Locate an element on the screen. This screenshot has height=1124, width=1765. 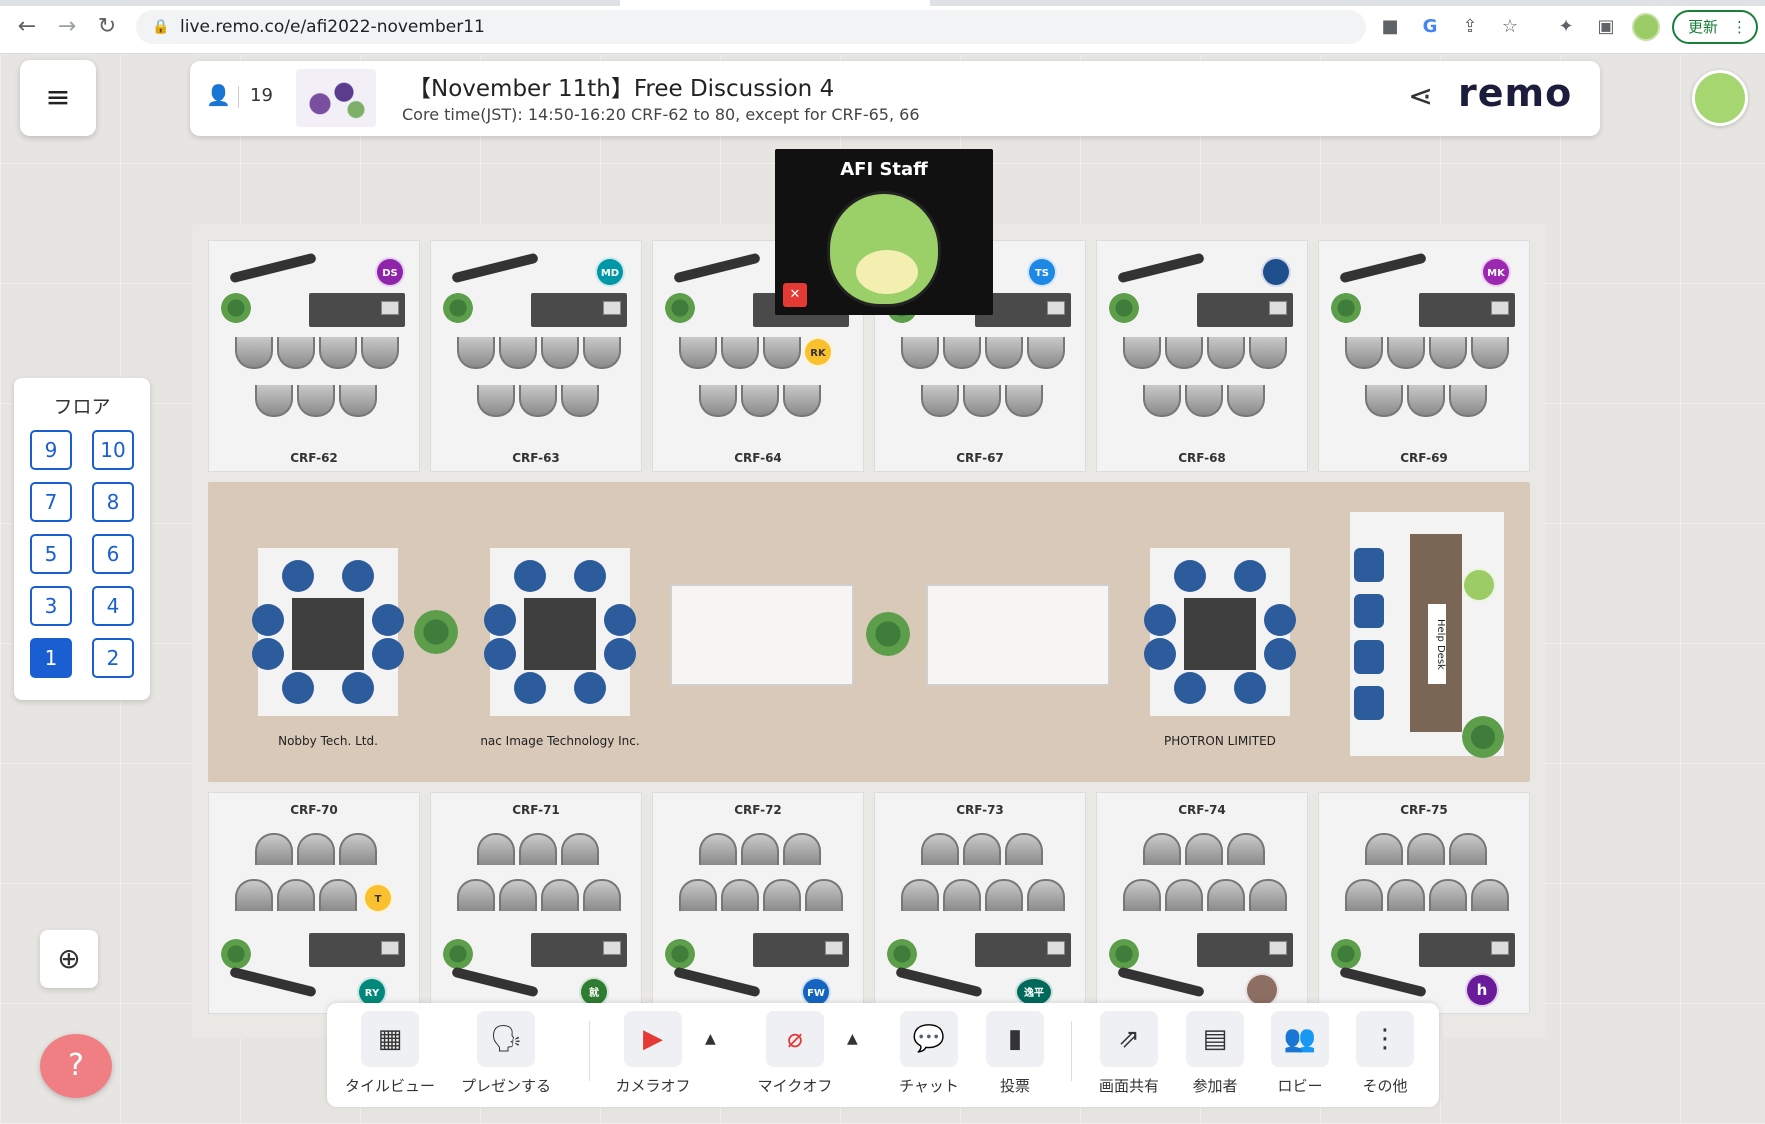
mic-options-caret-icon: ▲ is located at coordinates (852, 1039).